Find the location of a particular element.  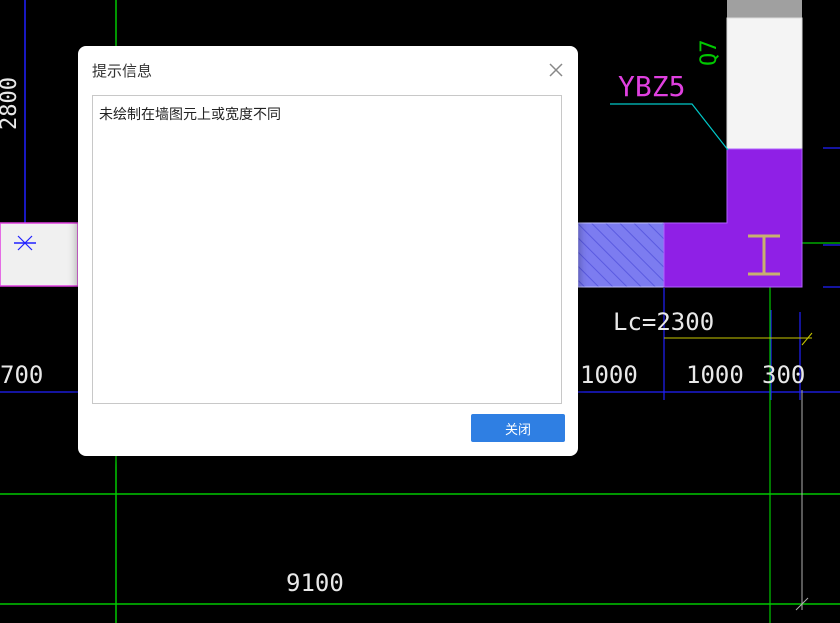

lc-dimension-tick is located at coordinates (807, 339).